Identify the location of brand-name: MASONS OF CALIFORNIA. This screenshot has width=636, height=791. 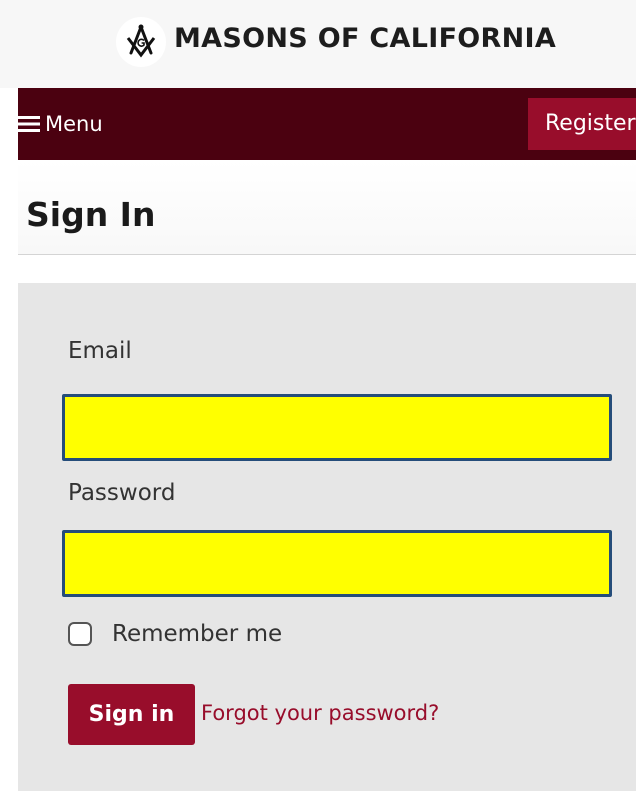
(365, 38).